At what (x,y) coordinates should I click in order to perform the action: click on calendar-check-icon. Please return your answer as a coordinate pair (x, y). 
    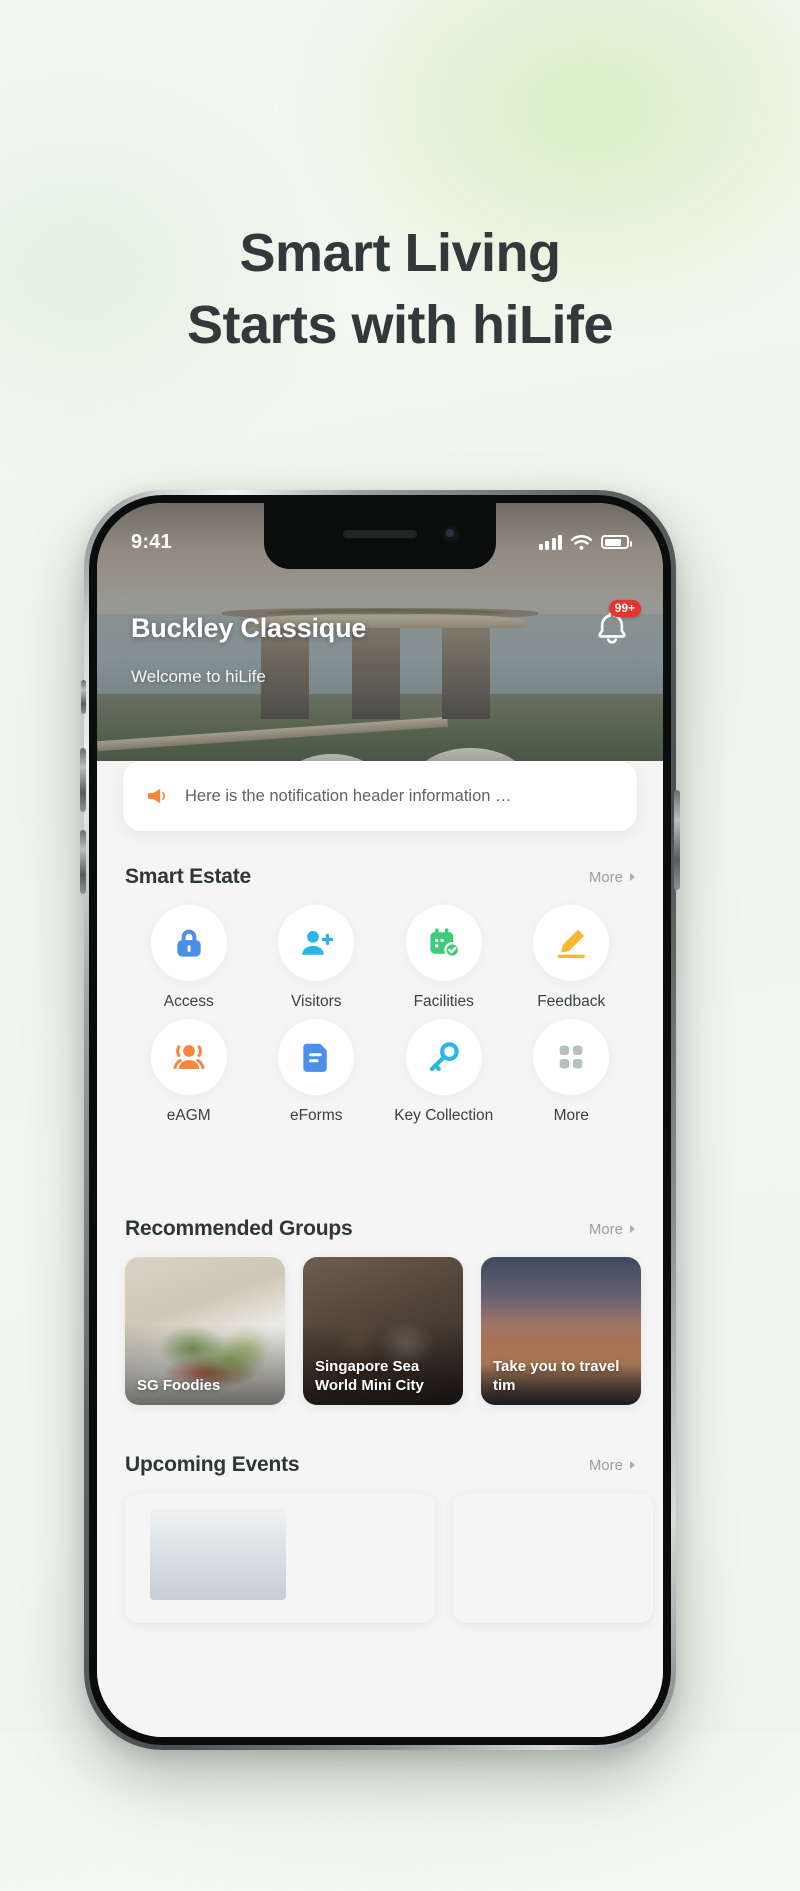
    Looking at the image, I should click on (445, 943).